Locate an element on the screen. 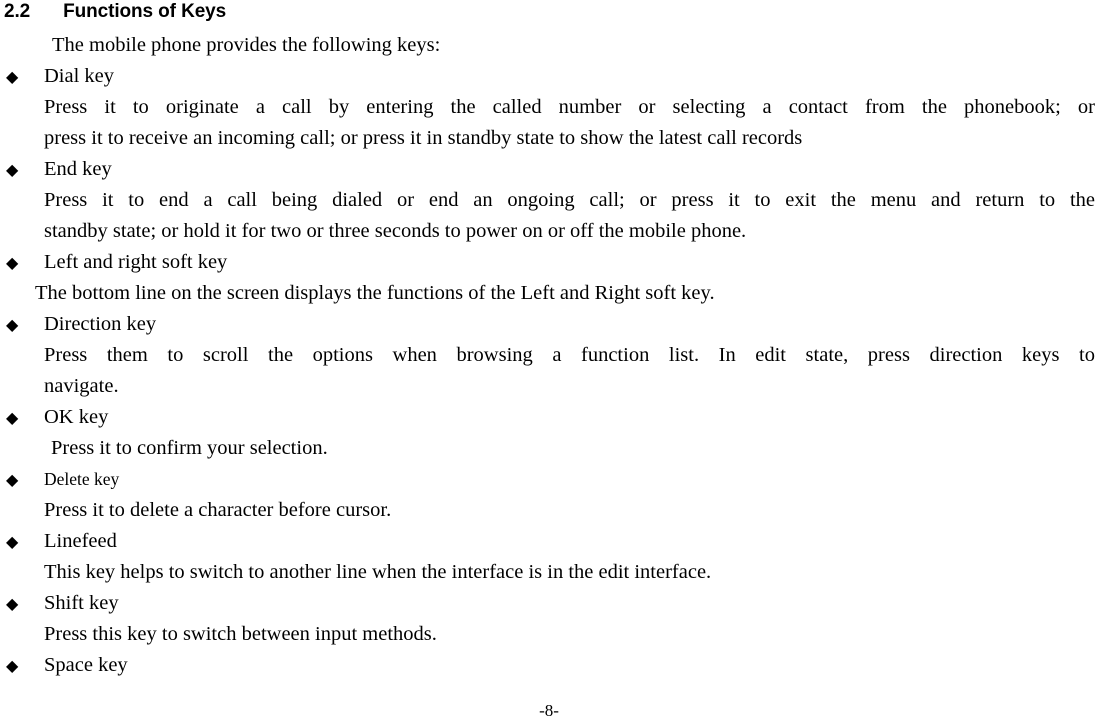 The height and width of the screenshot is (726, 1098). list-item-label: Dial key is located at coordinates (79, 76).